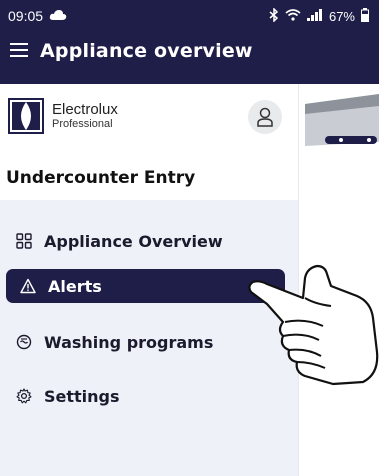  I want to click on pointing-hand-icon, so click(312, 323).